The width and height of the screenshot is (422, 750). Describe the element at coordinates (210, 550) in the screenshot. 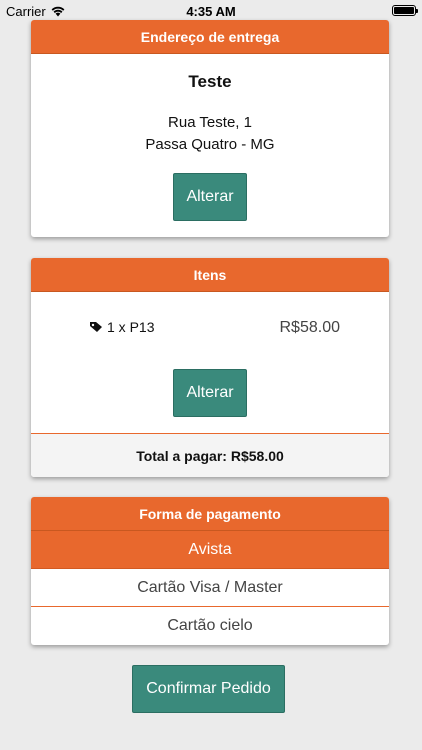

I see `payment-option-avista: Avista` at that location.